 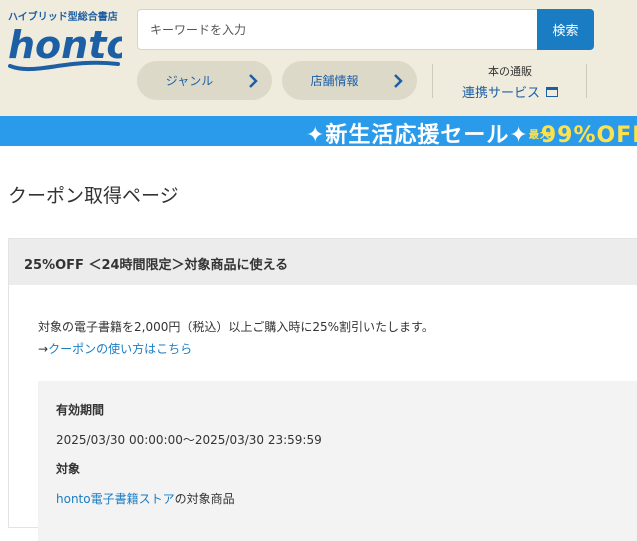 What do you see at coordinates (334, 81) in the screenshot?
I see `store-info-label: 店舗情報` at bounding box center [334, 81].